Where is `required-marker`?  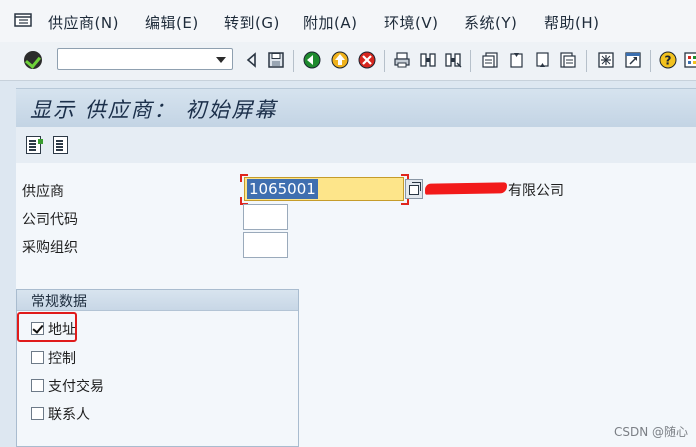 required-marker is located at coordinates (244, 178).